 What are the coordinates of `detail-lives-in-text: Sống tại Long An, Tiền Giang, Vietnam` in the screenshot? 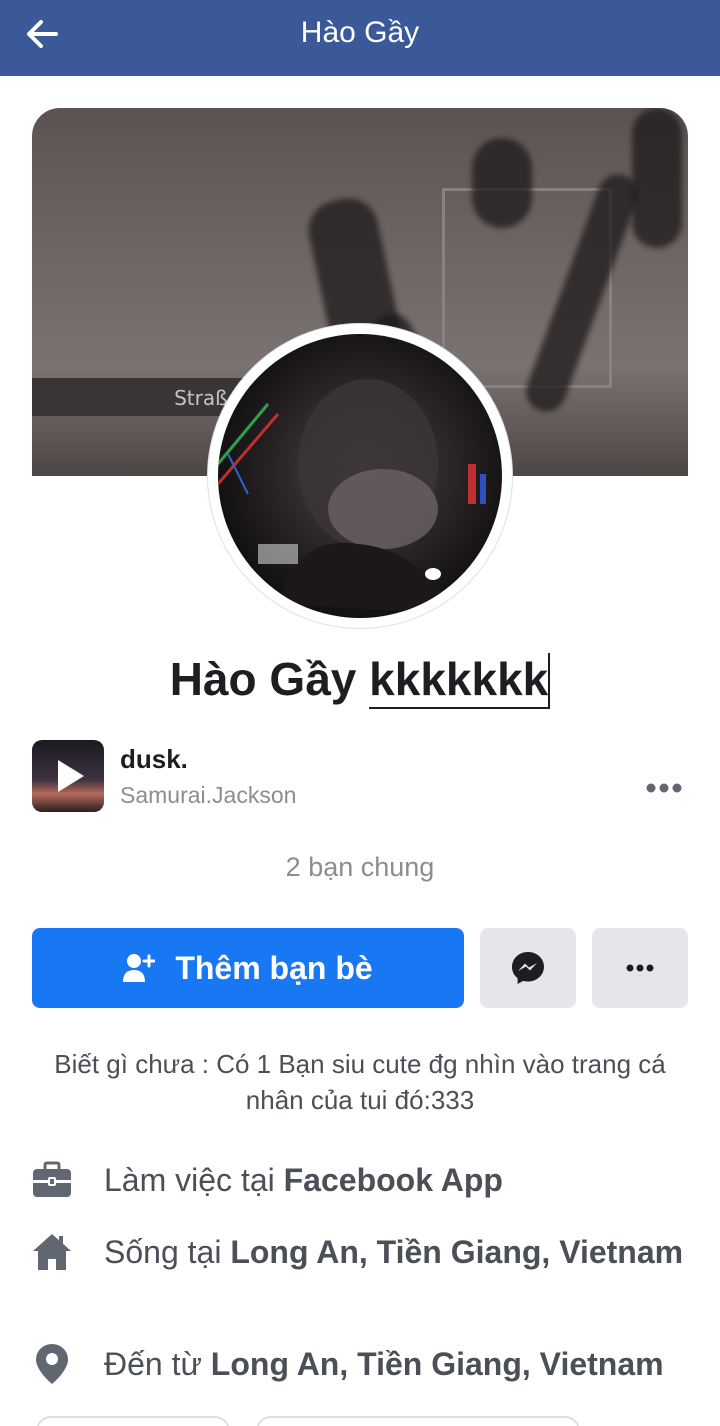 It's located at (394, 1252).